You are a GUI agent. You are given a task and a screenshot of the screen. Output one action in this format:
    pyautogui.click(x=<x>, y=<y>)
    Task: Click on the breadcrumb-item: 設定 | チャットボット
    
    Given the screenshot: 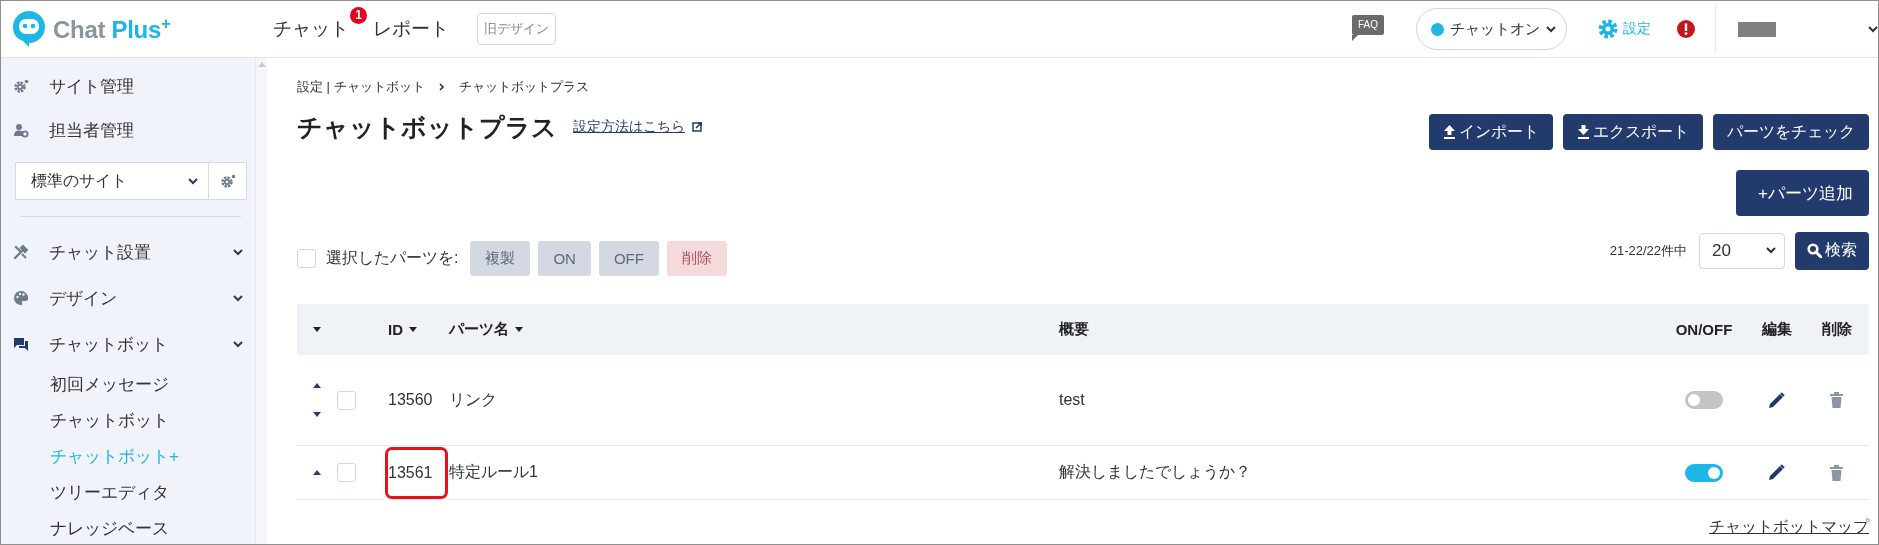 What is the action you would take?
    pyautogui.click(x=361, y=87)
    